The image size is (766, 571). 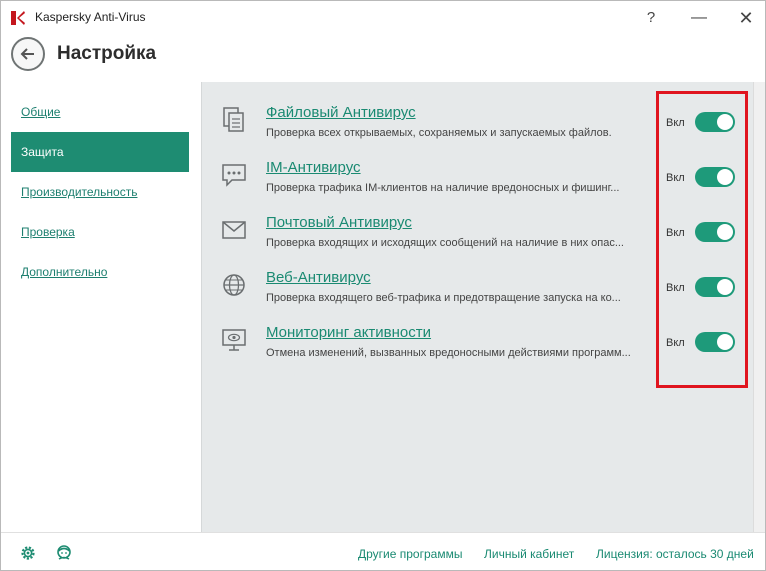 What do you see at coordinates (233, 119) in the screenshot?
I see `file-icon` at bounding box center [233, 119].